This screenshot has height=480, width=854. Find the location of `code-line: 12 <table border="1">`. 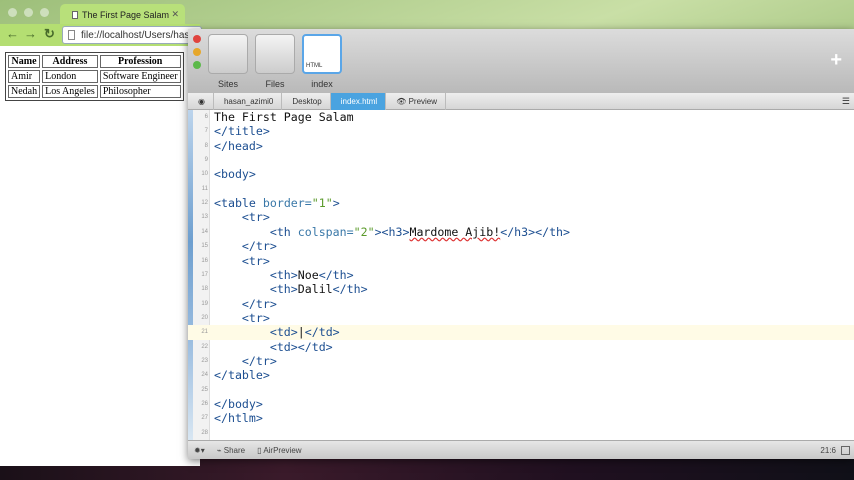

code-line: 12 <table border="1"> is located at coordinates (521, 203).